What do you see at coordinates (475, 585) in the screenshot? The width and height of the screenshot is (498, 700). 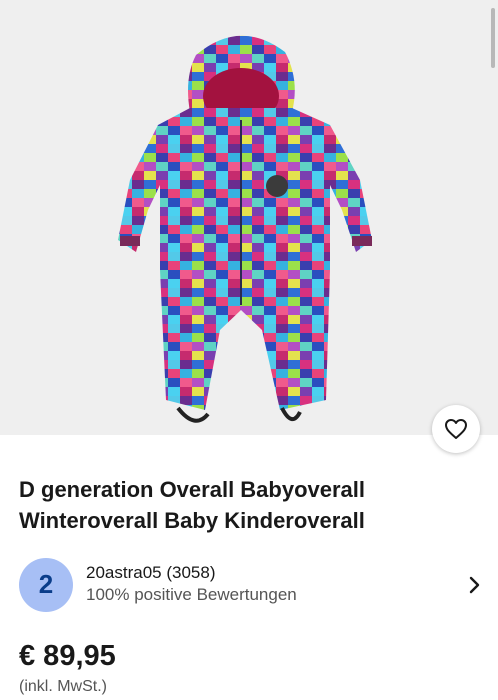 I see `chevron-right-icon` at bounding box center [475, 585].